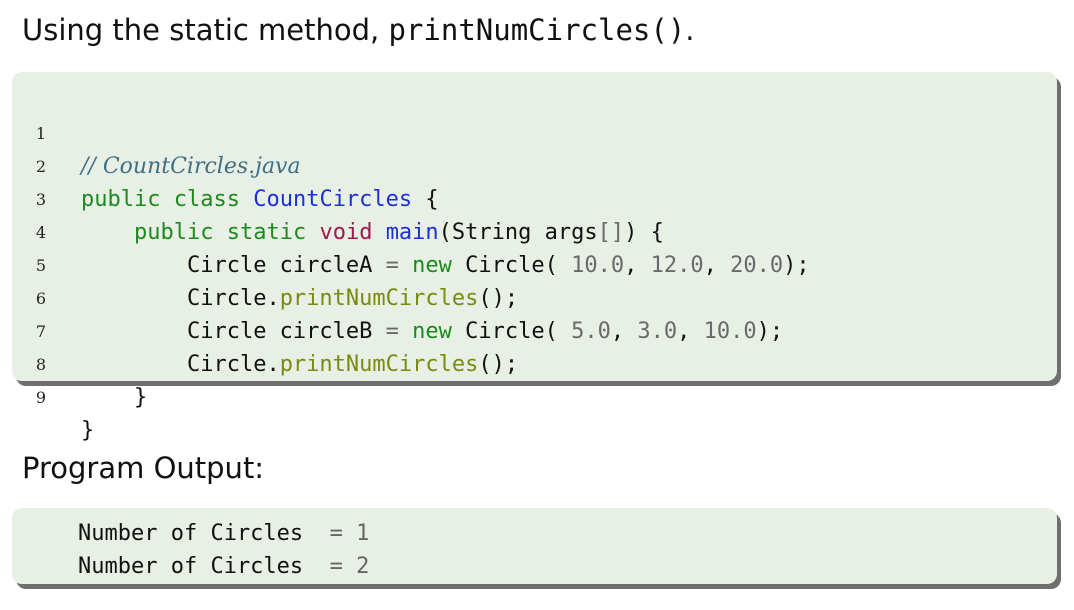 Image resolution: width=1074 pixels, height=610 pixels. Describe the element at coordinates (657, 331) in the screenshot. I see `number-literal: 3.0` at that location.